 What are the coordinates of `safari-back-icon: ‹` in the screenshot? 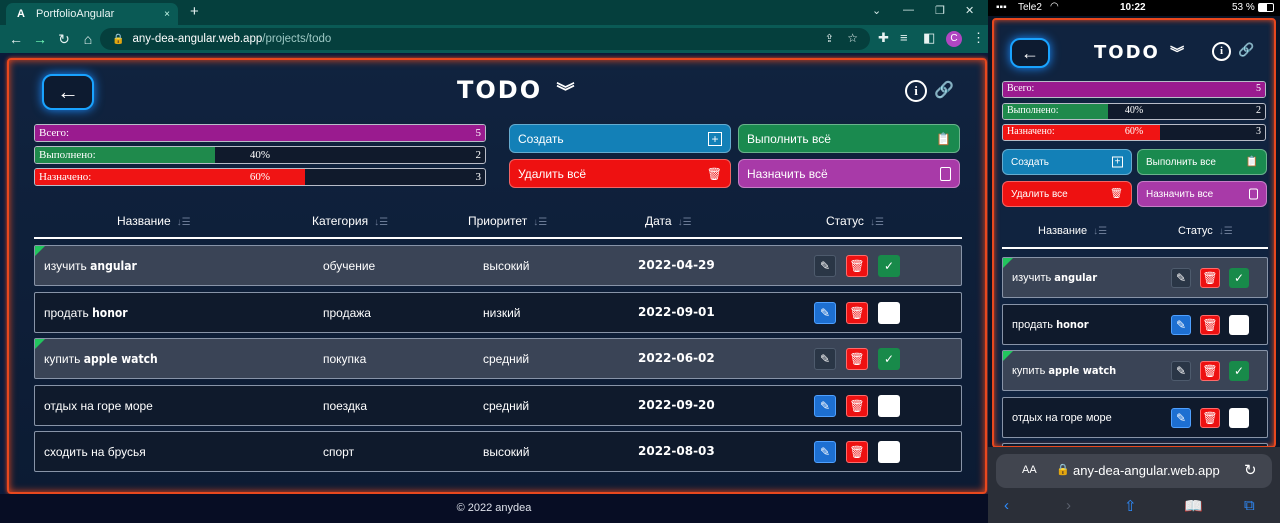 It's located at (1006, 505).